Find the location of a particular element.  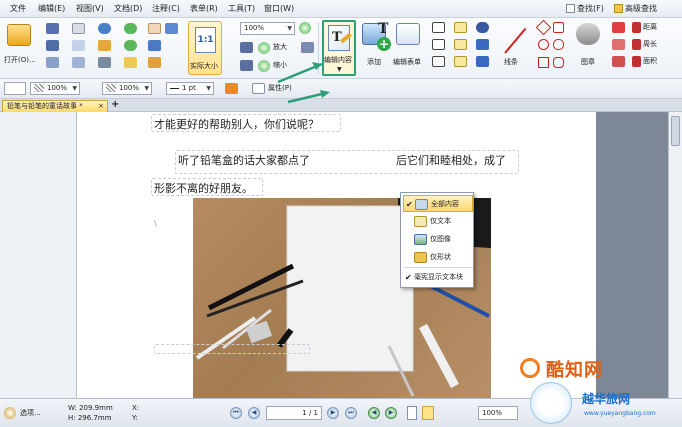

zoom-field: 100% is located at coordinates (498, 413).